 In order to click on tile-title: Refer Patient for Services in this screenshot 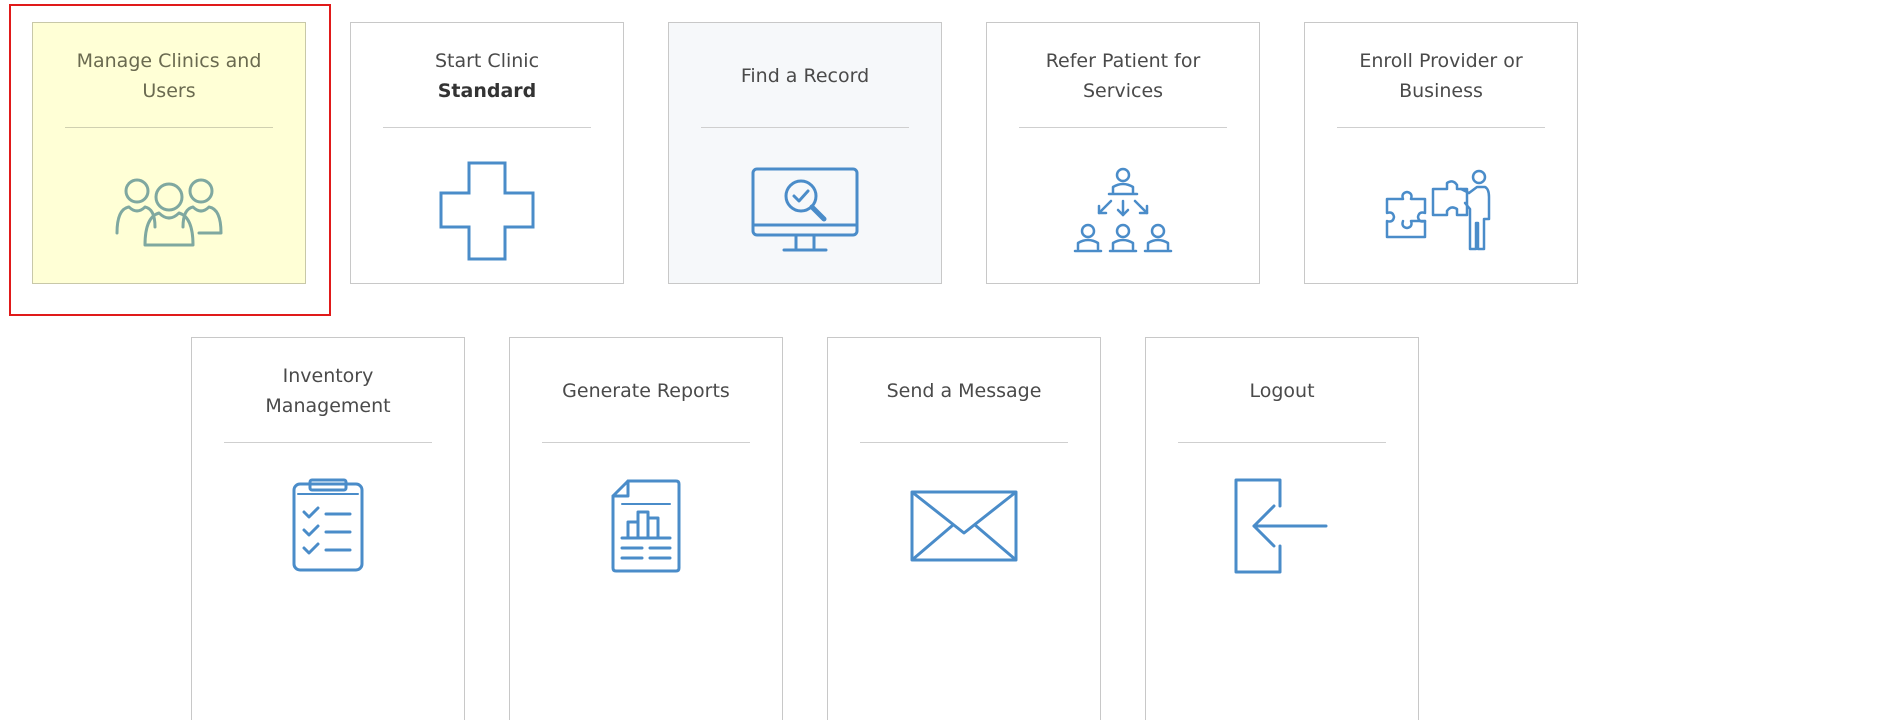, I will do `click(1123, 75)`.